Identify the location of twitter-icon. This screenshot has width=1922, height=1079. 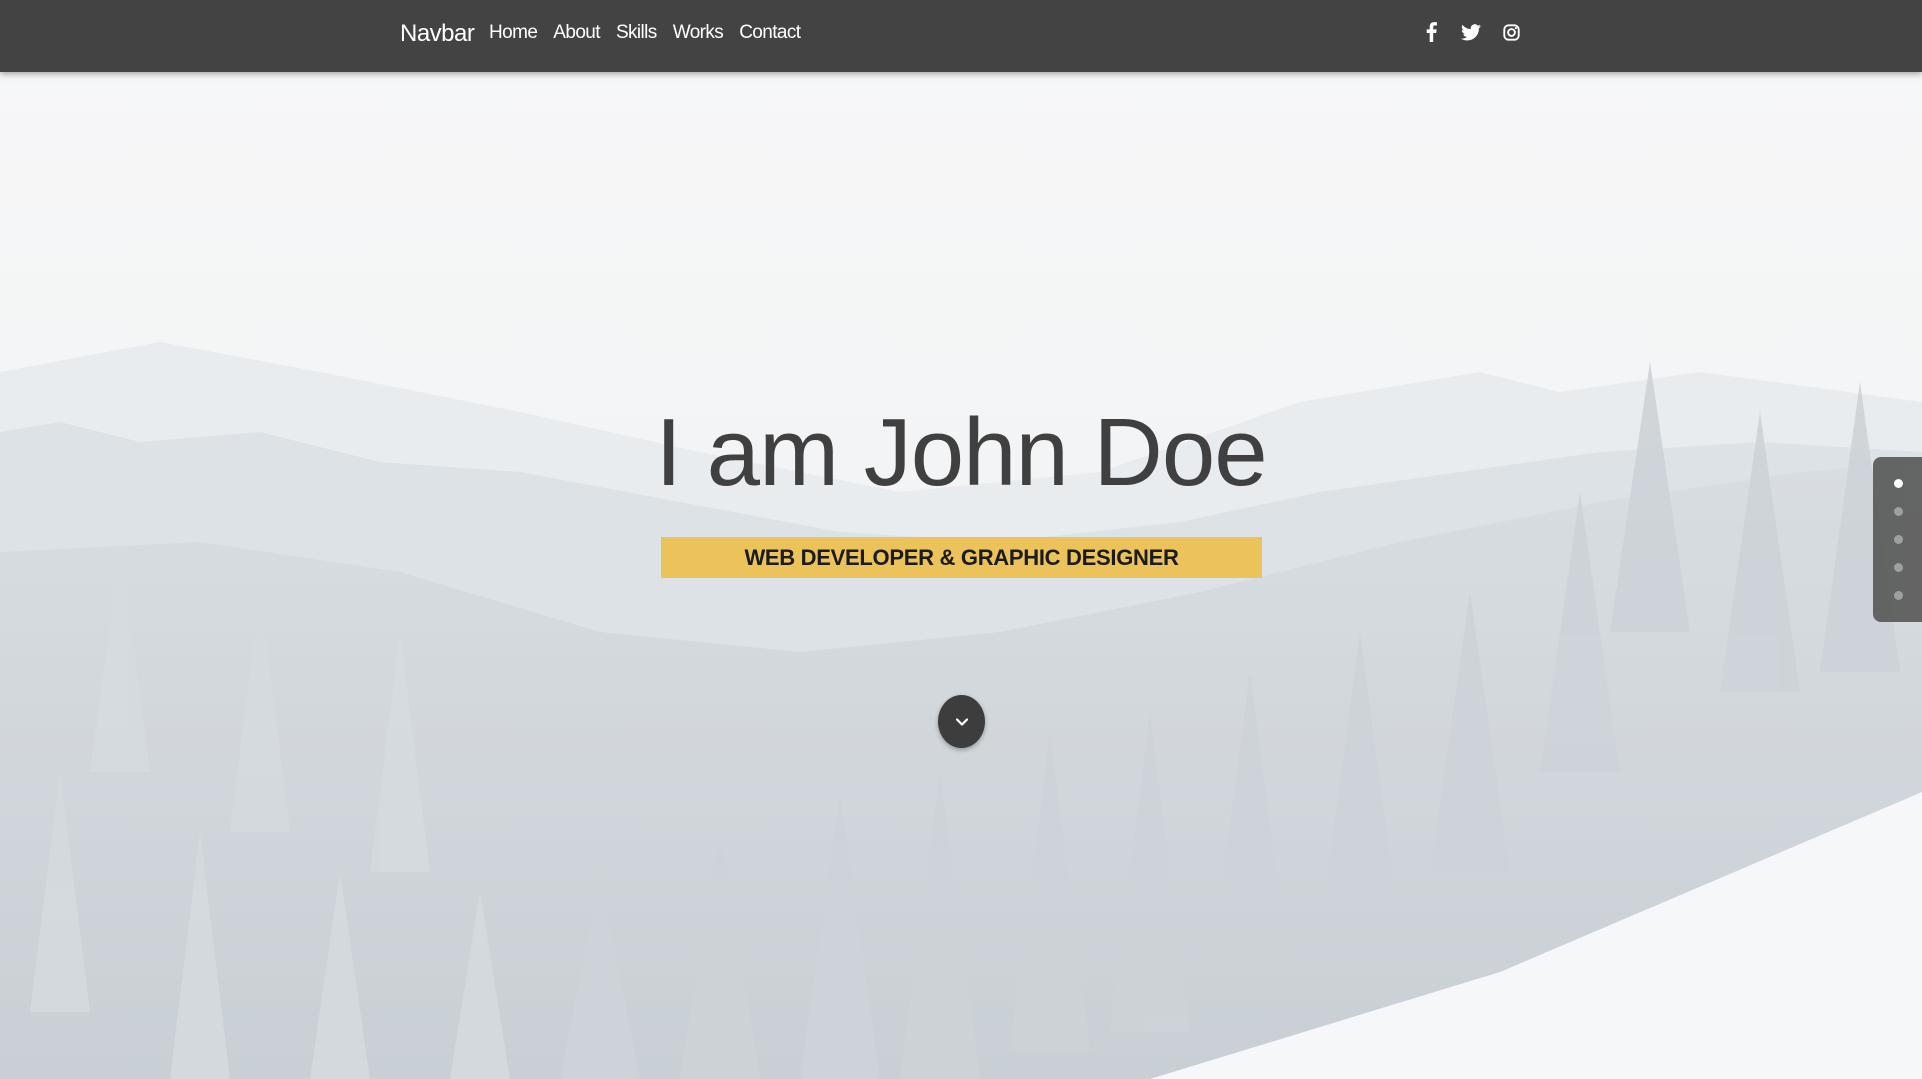
(1471, 32).